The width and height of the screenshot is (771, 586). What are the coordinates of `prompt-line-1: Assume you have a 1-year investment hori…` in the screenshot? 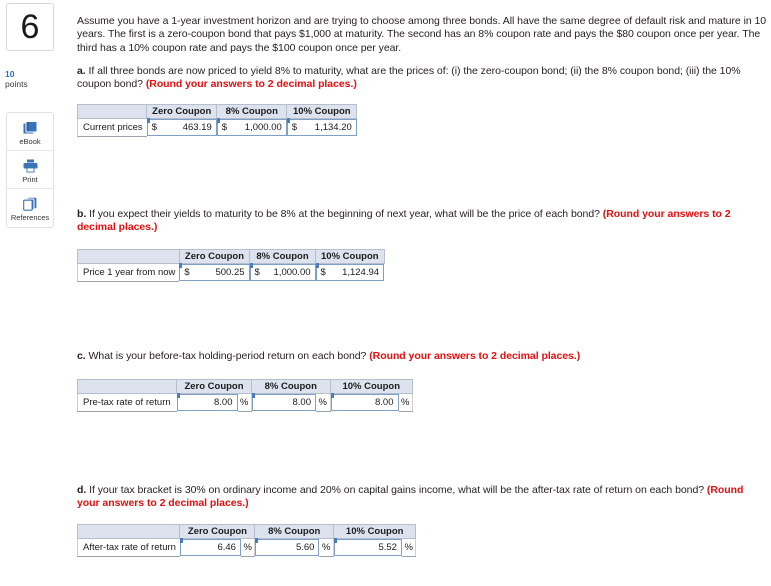 It's located at (381, 21).